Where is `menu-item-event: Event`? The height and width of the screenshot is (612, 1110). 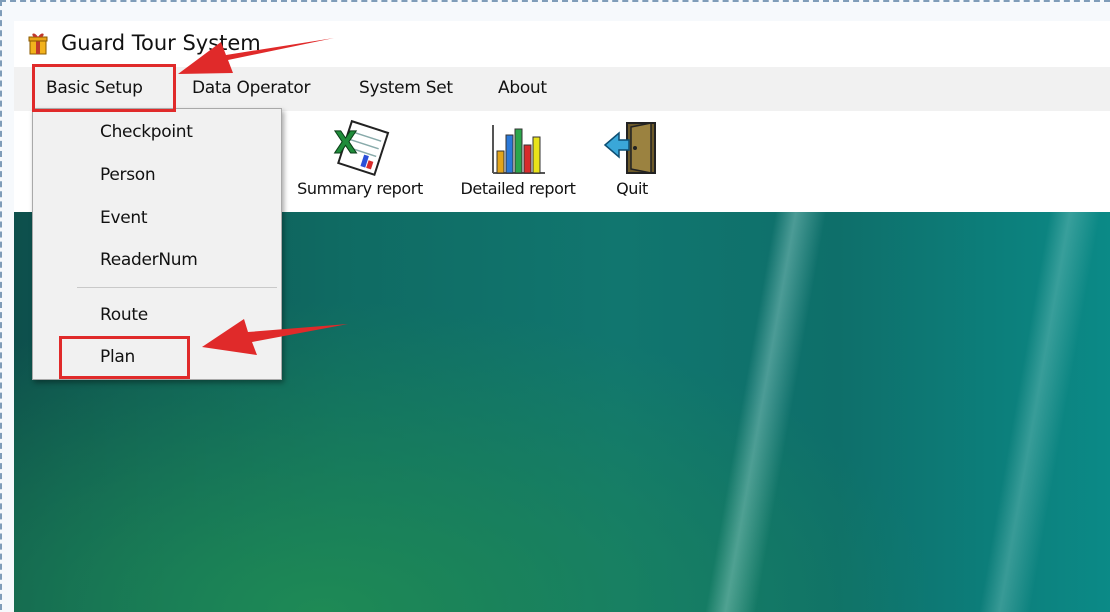 menu-item-event: Event is located at coordinates (124, 218).